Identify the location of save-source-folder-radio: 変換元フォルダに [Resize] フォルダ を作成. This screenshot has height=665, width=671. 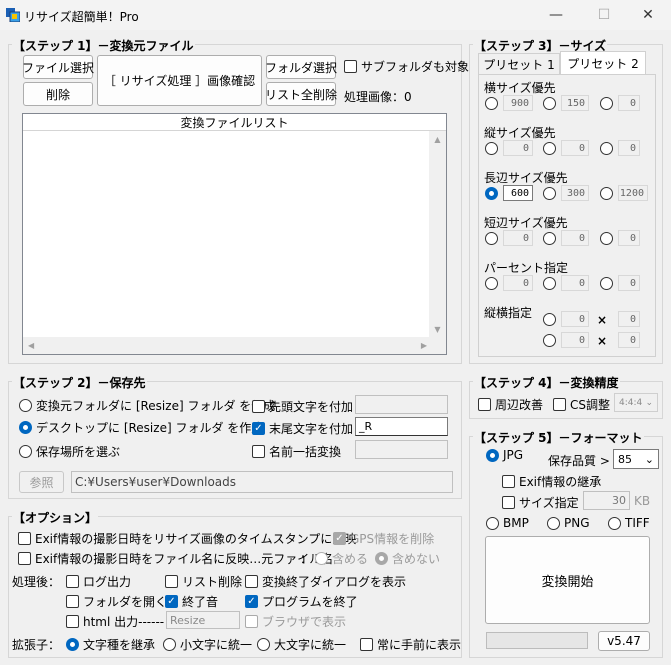
(147, 405).